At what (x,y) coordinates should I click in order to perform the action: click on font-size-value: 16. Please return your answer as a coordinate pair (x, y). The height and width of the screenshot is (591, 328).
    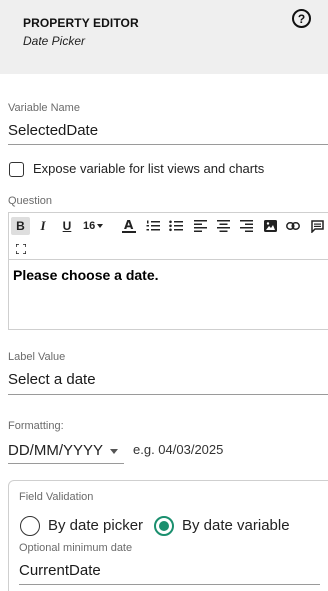
    Looking at the image, I should click on (89, 226).